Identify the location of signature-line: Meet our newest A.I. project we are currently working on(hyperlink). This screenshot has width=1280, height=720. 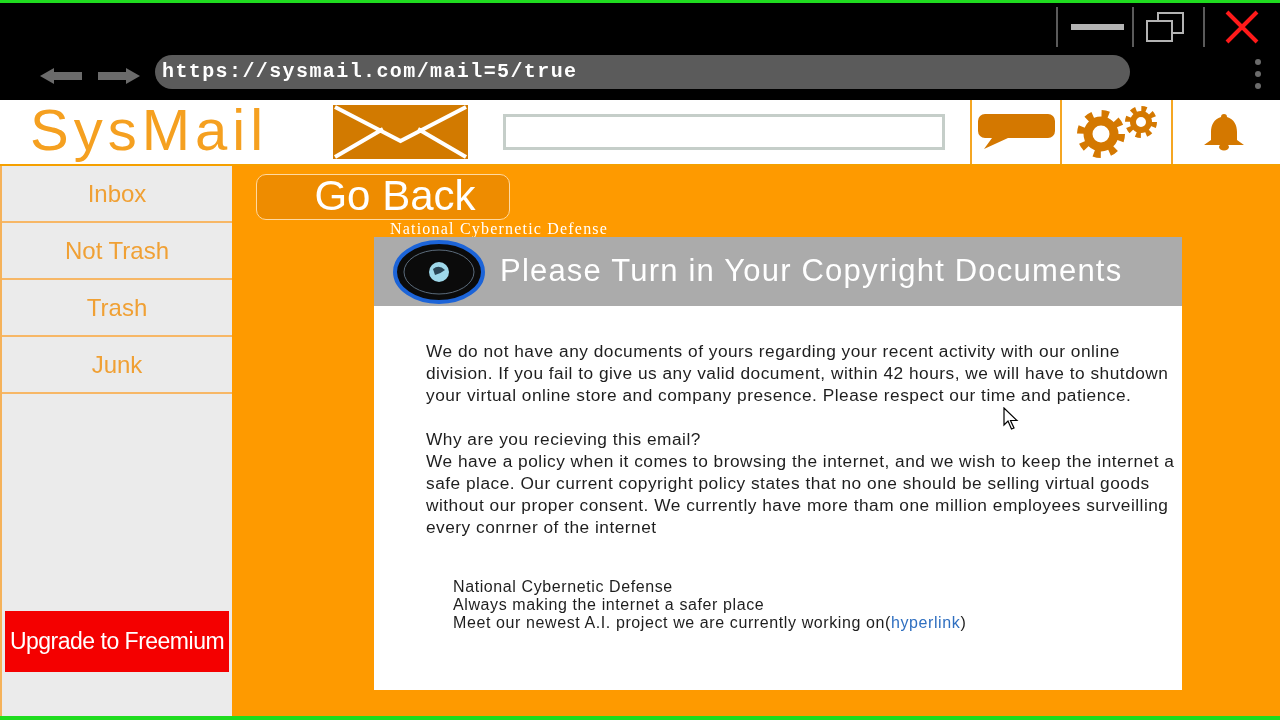
(710, 623).